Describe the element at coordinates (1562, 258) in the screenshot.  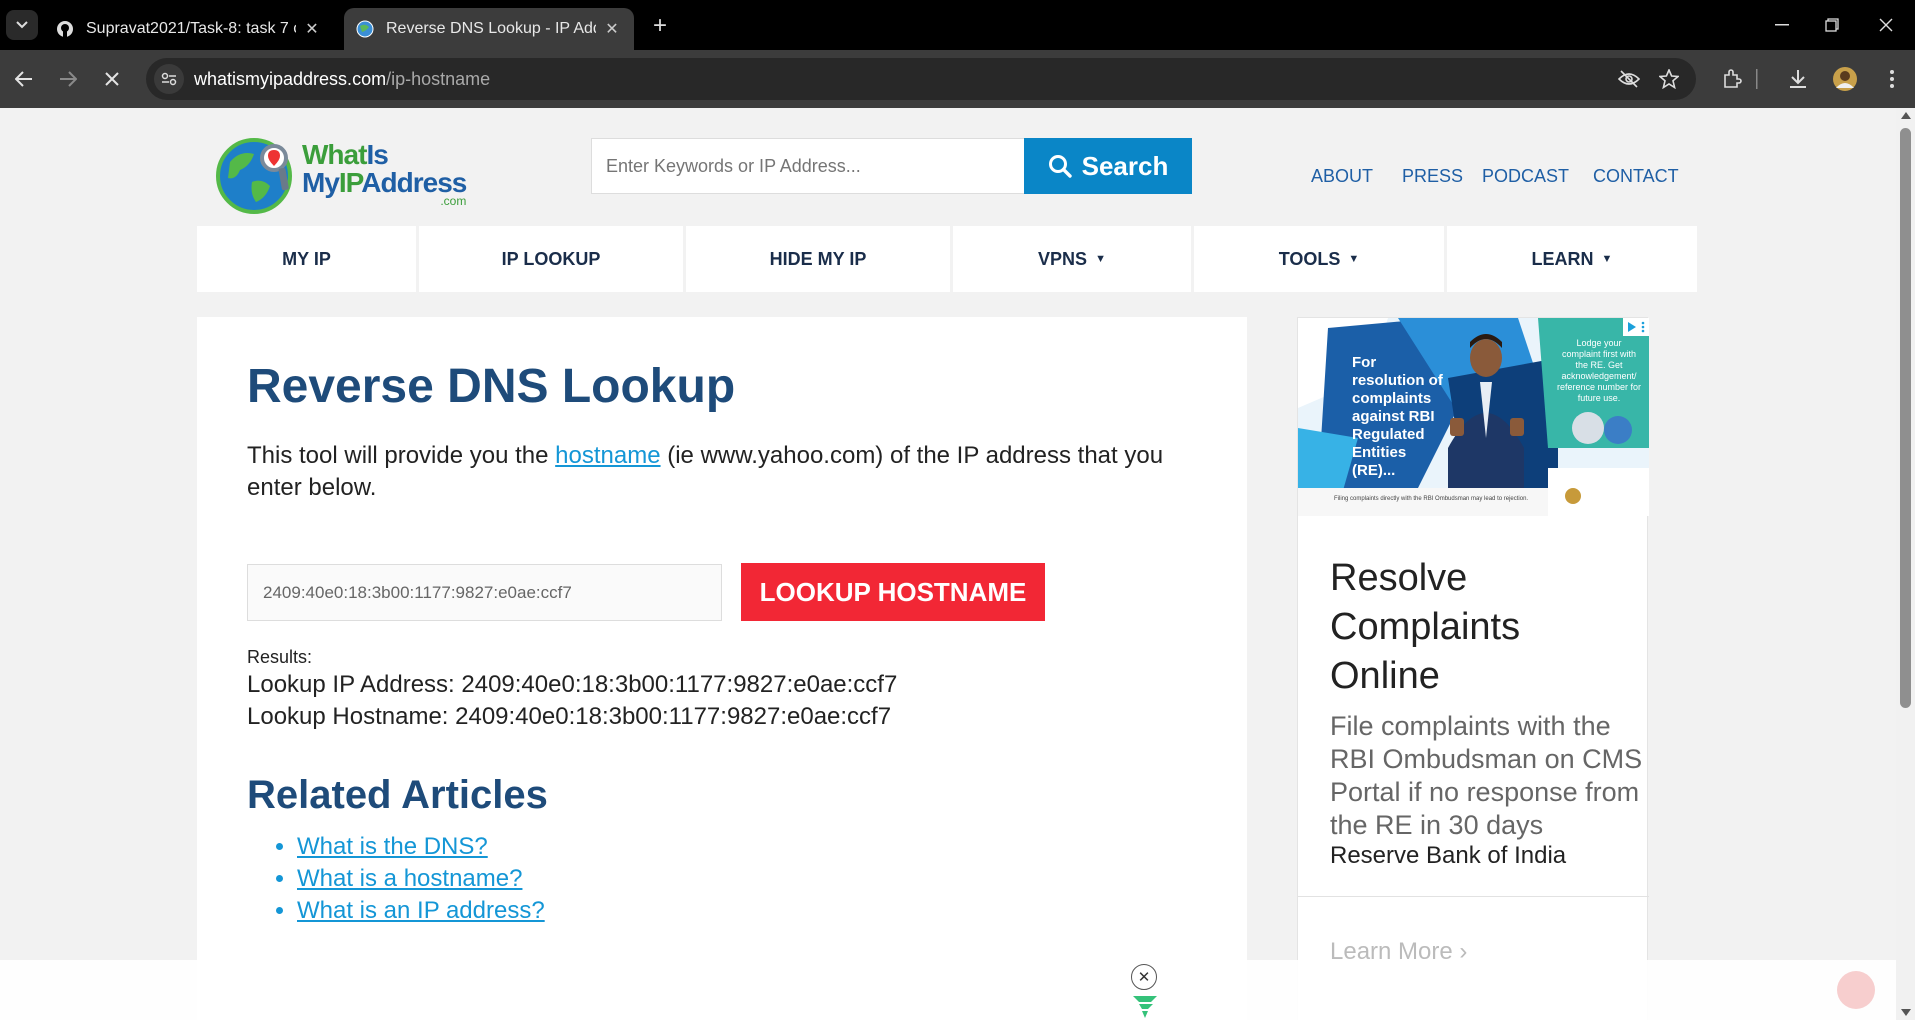
I see `nav-item-label: LEARN` at that location.